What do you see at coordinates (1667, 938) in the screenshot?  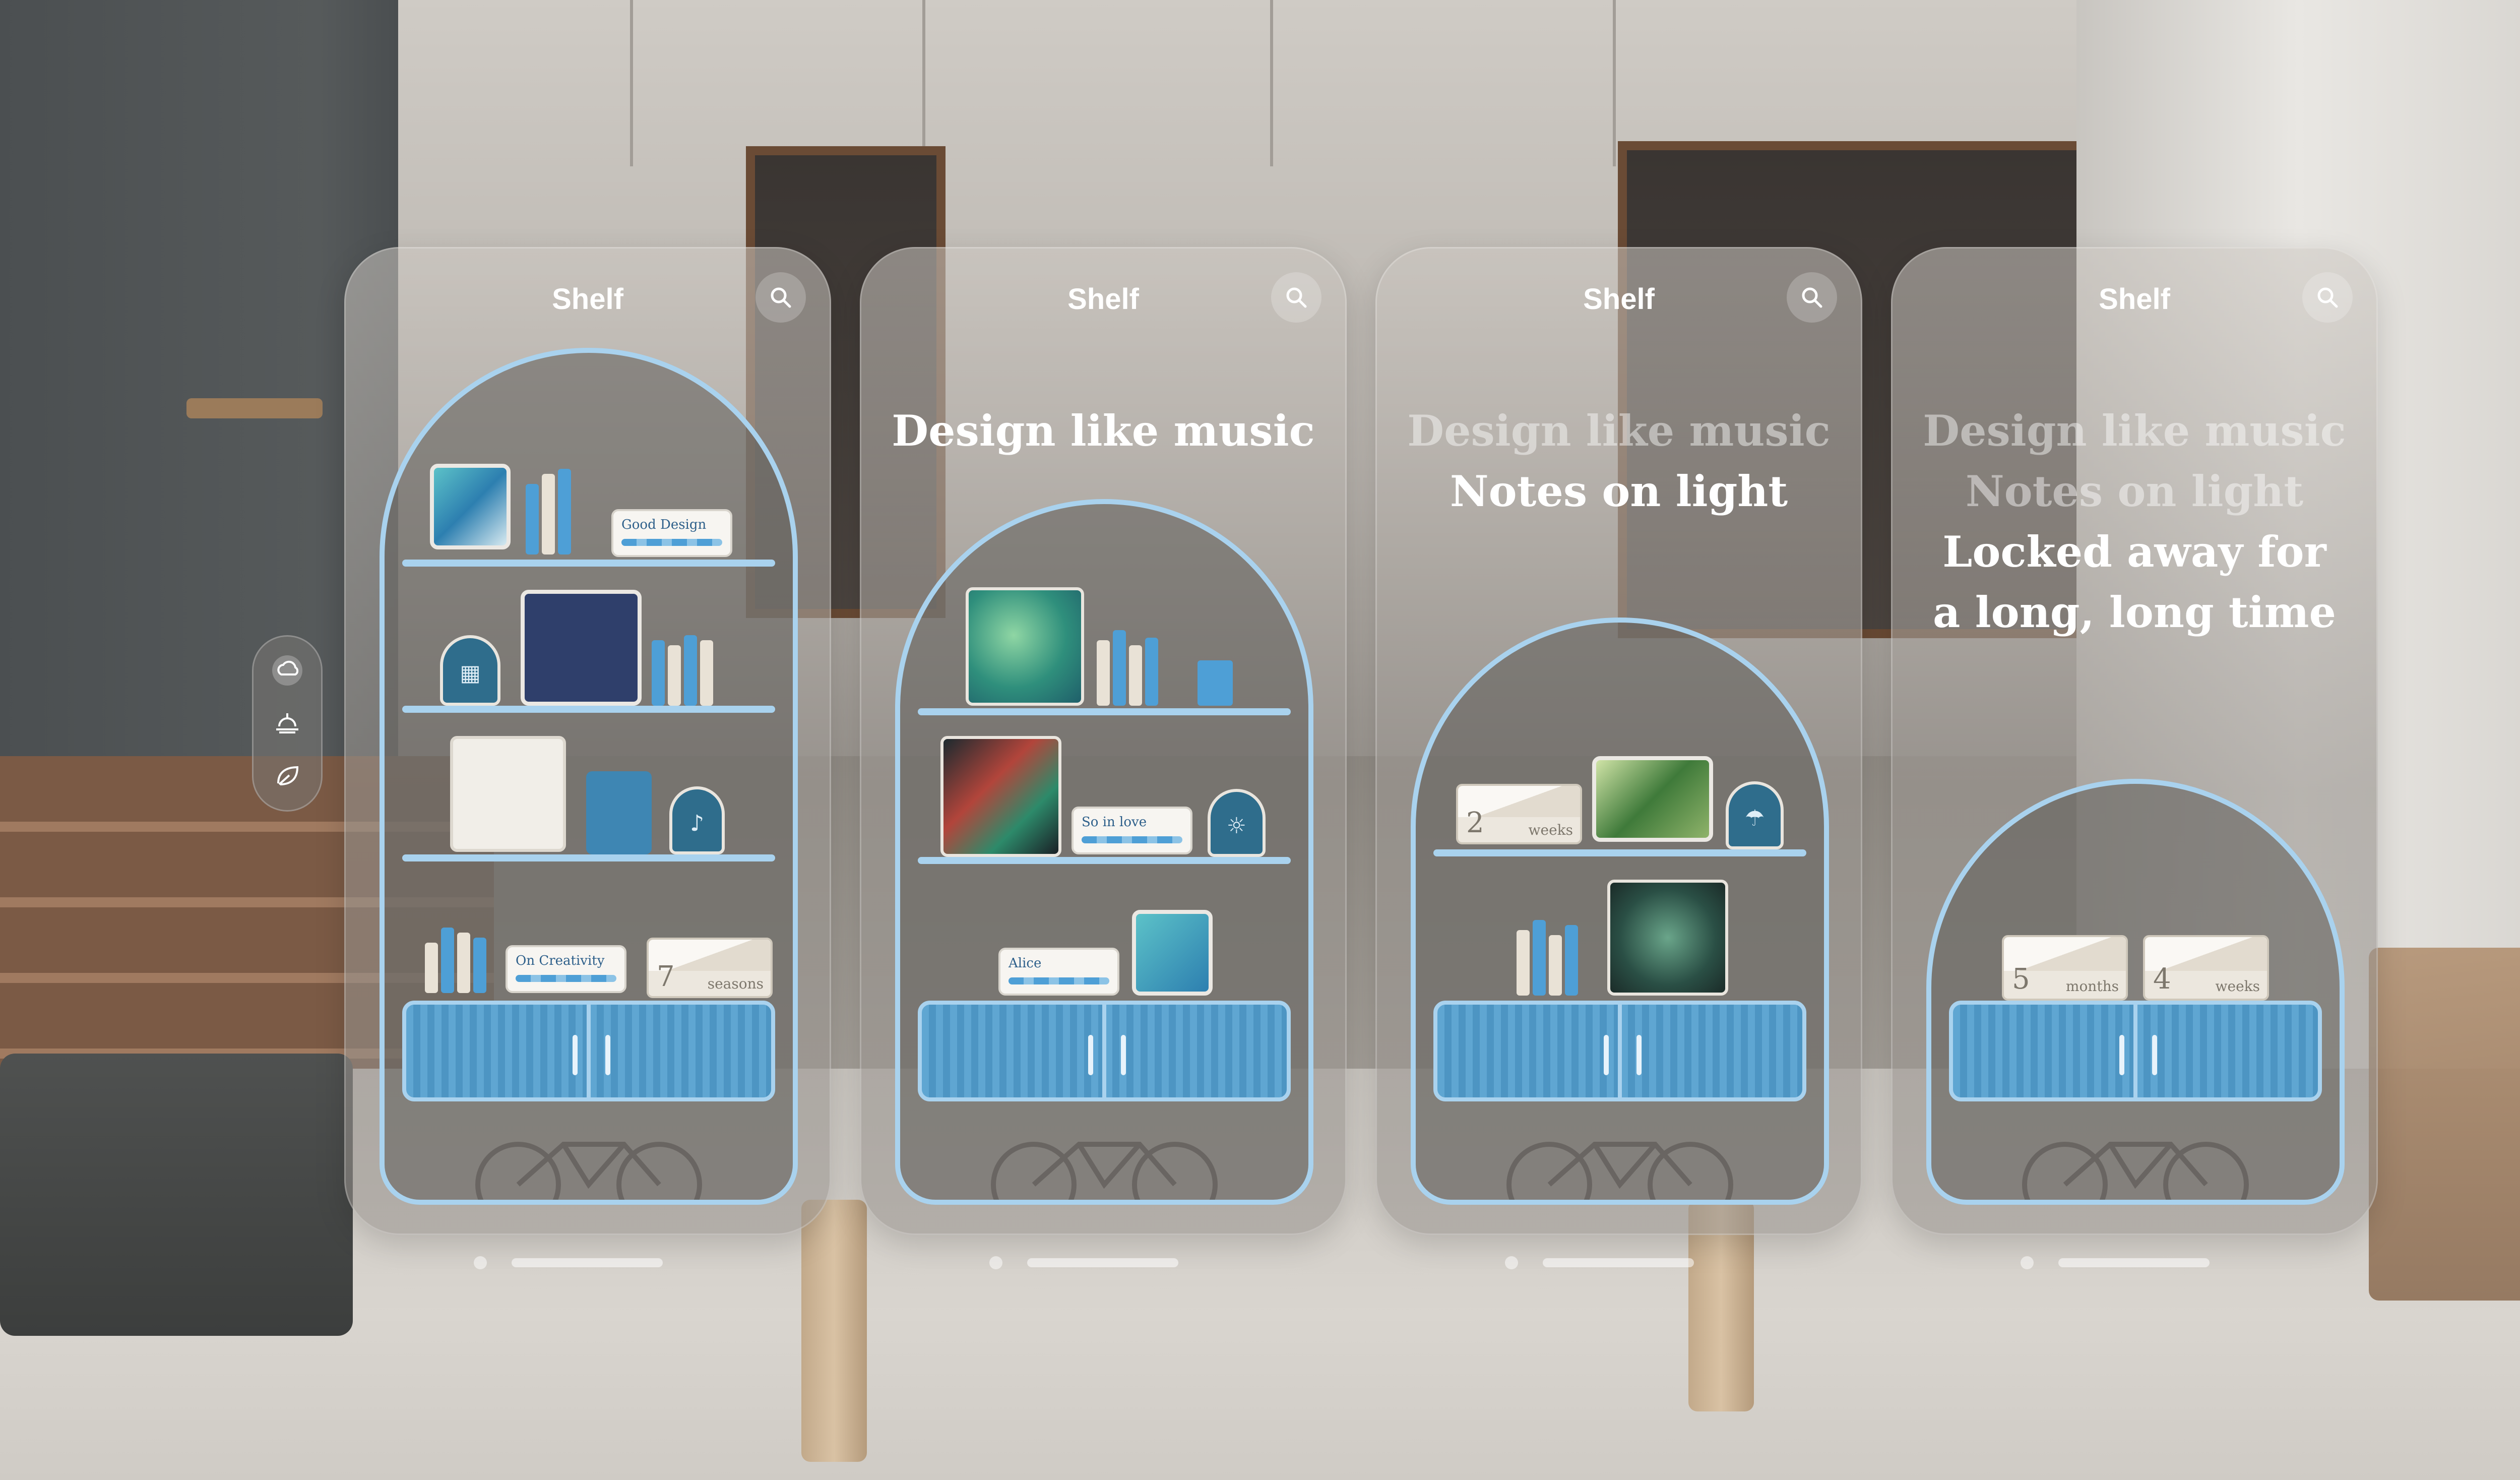 I see `artwork-plant-film` at bounding box center [1667, 938].